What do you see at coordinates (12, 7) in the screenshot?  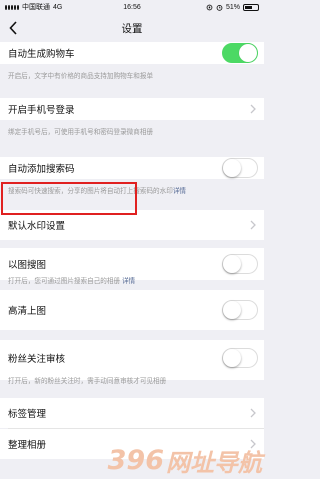 I see `signal-icon` at bounding box center [12, 7].